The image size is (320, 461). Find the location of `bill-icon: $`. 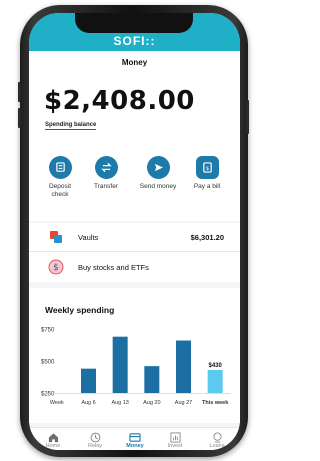

bill-icon: $ is located at coordinates (207, 167).